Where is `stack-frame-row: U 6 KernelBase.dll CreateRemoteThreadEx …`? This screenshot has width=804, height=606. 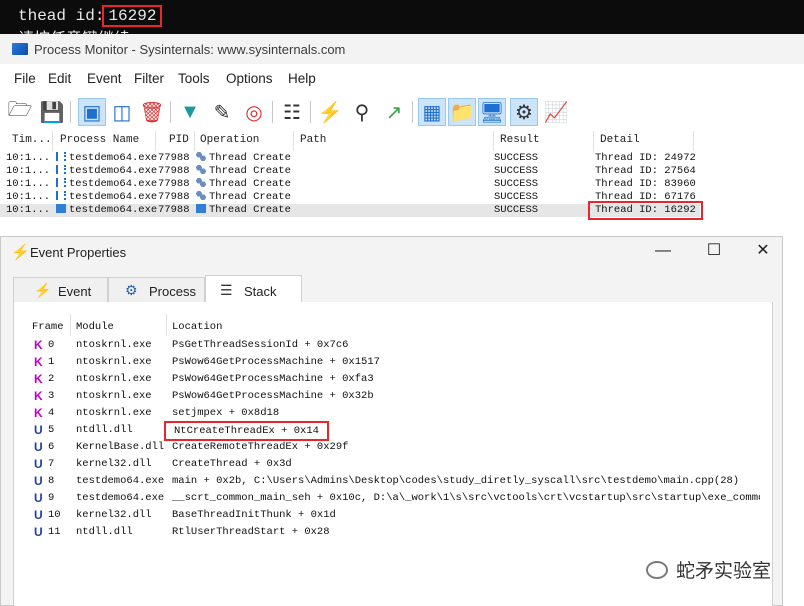
stack-frame-row: U 6 KernelBase.dll CreateRemoteThreadEx … is located at coordinates (394, 447).